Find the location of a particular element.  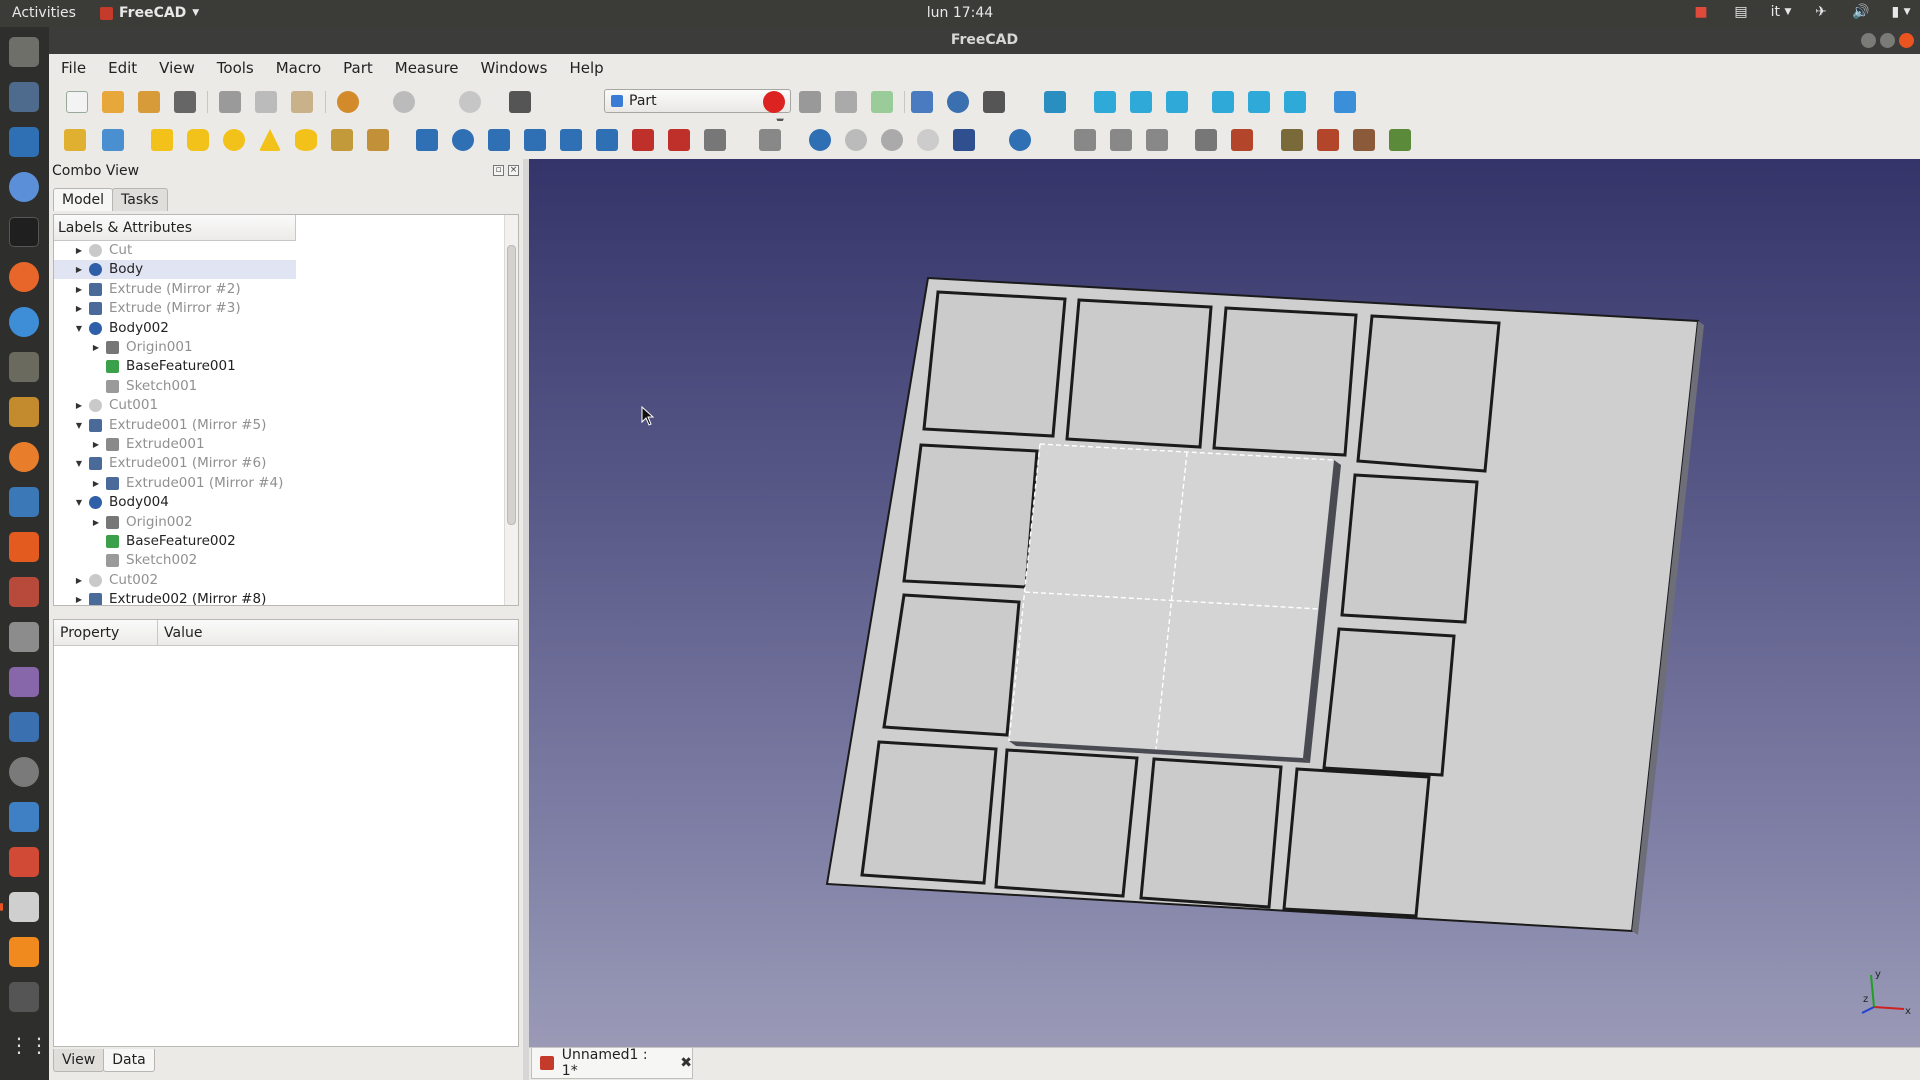

software-center-icon is located at coordinates (24, 547).